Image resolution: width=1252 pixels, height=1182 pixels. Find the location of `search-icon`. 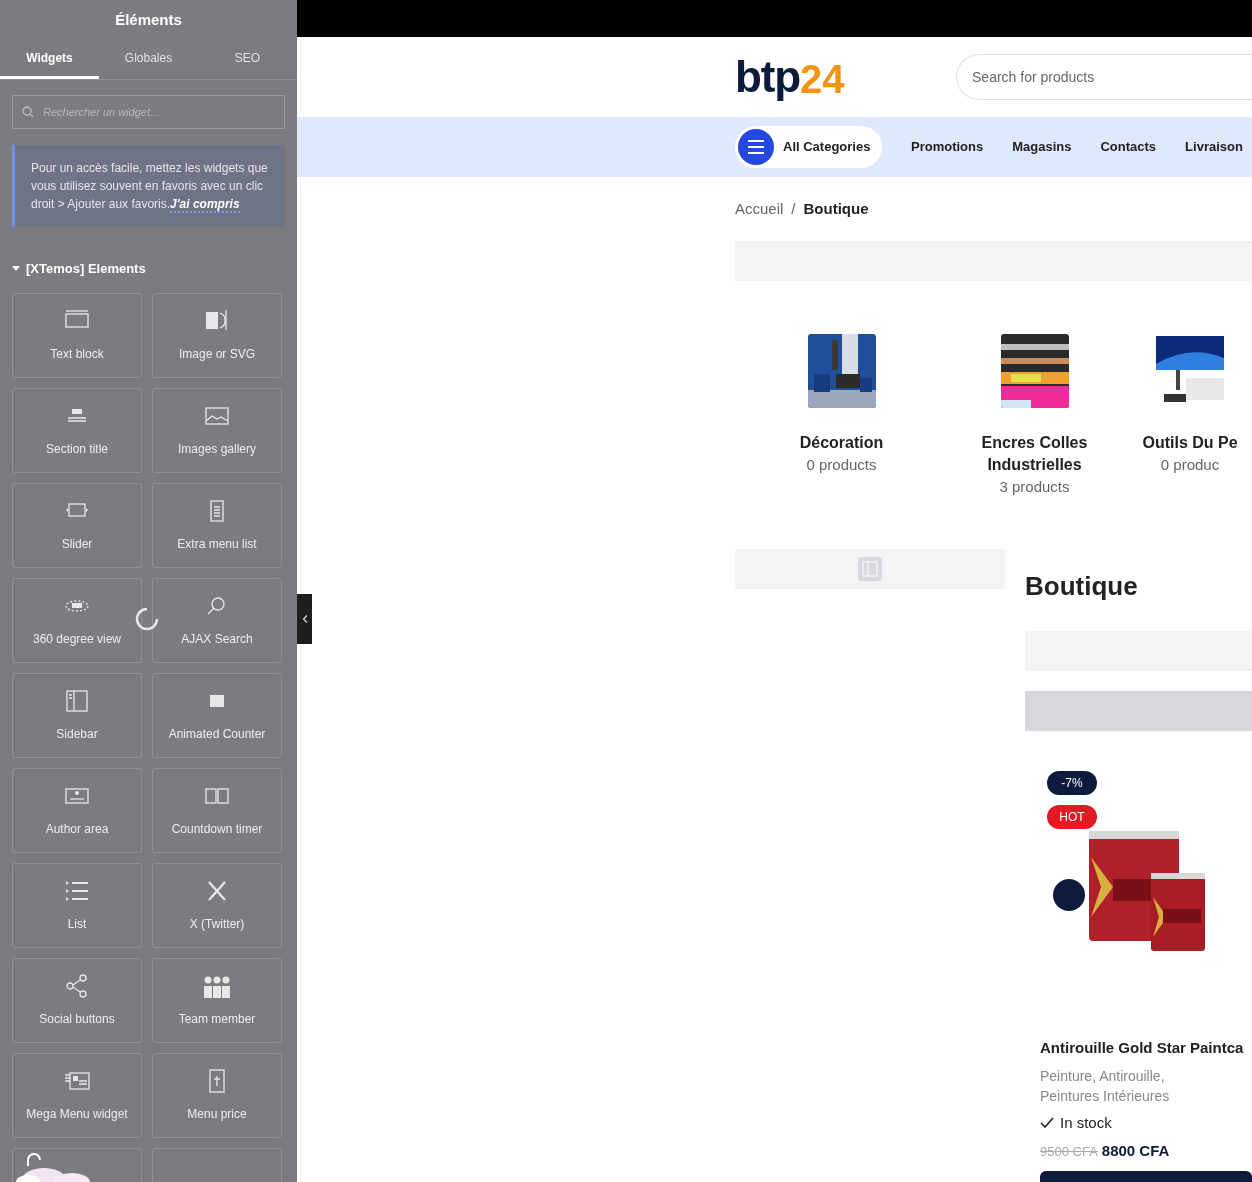

search-icon is located at coordinates (28, 112).